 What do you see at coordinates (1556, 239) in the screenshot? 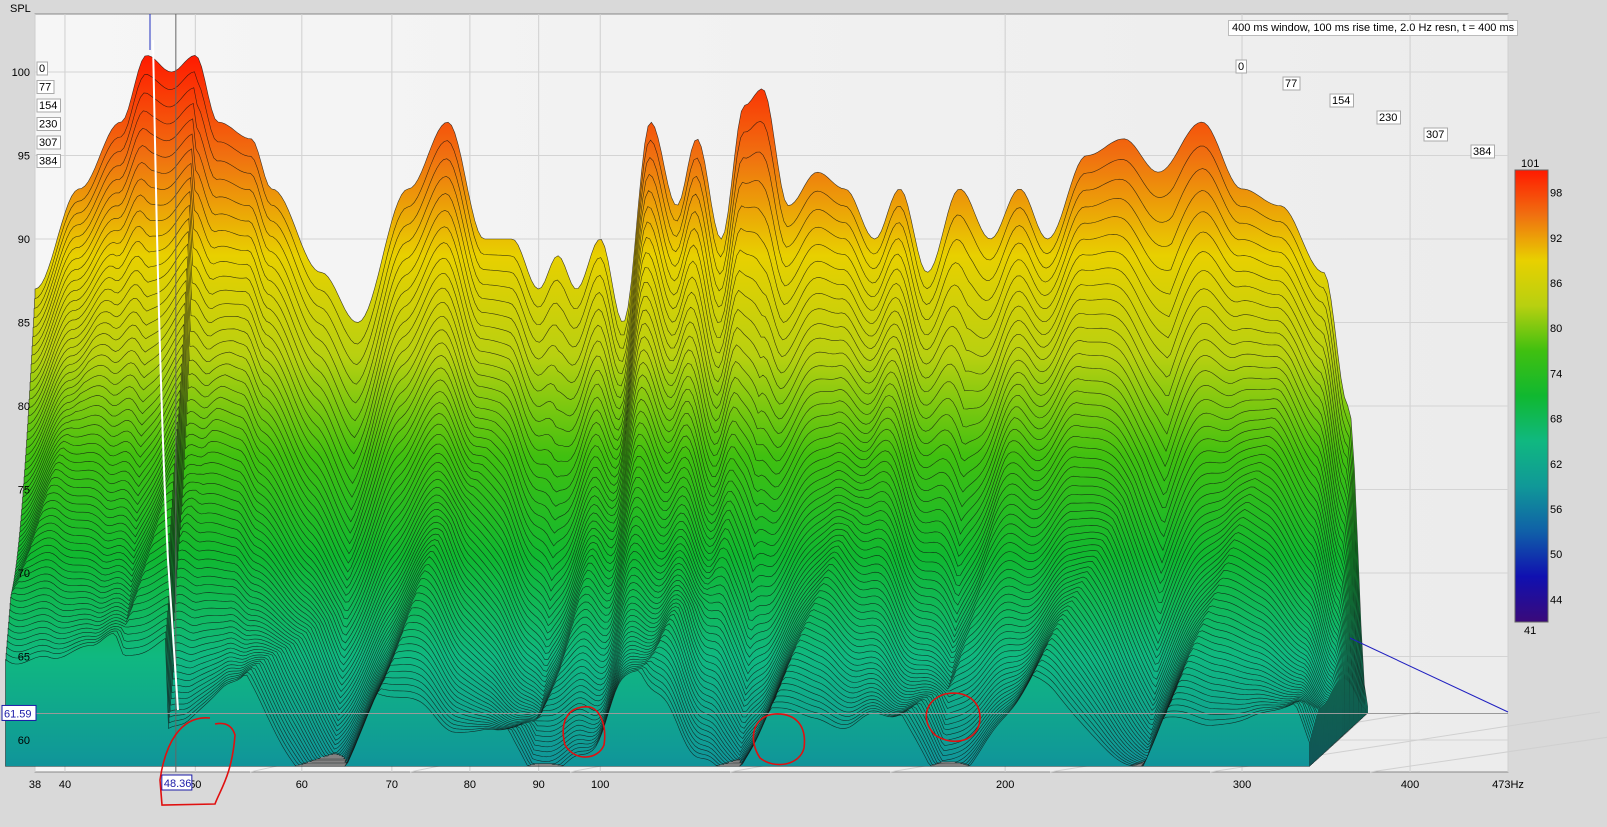
I see `colorbar-tick-label: 92` at bounding box center [1556, 239].